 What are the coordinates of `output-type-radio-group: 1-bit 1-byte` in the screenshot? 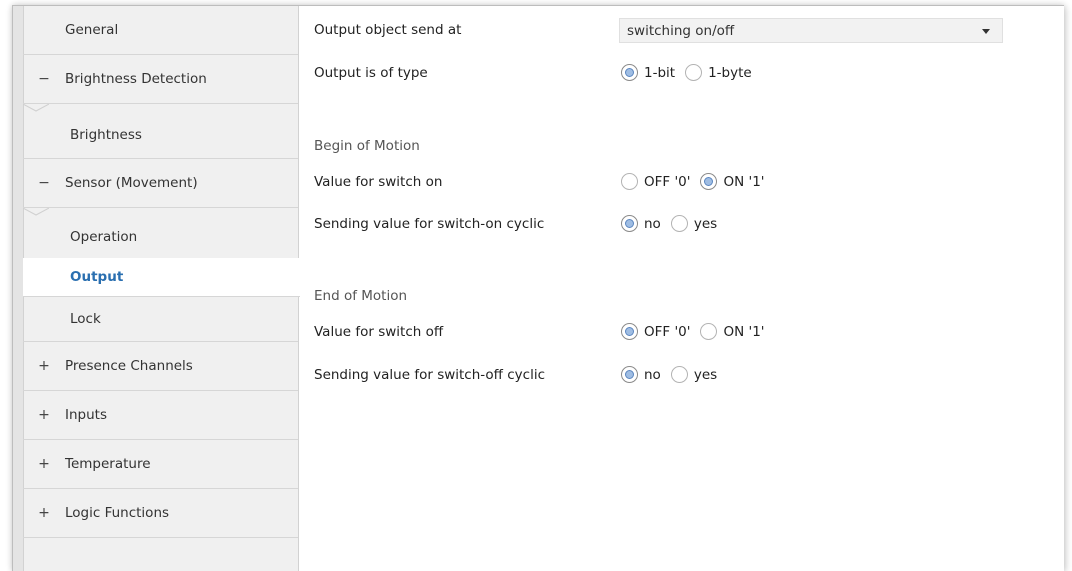 It's located at (691, 72).